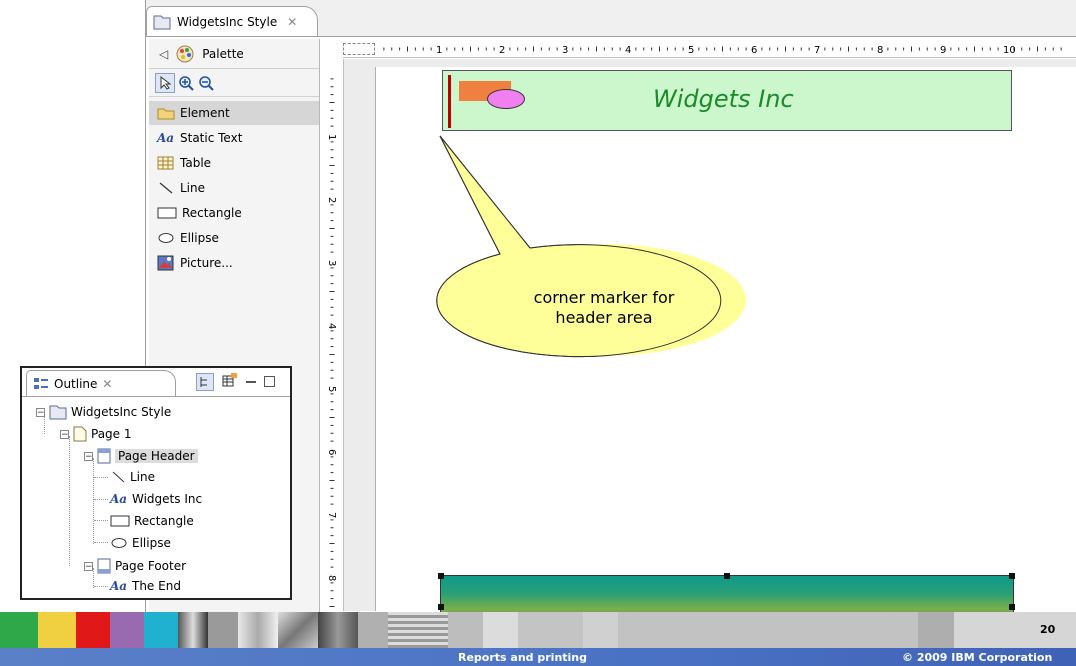  Describe the element at coordinates (167, 499) in the screenshot. I see `tree-node-label: Widgets Inc` at that location.